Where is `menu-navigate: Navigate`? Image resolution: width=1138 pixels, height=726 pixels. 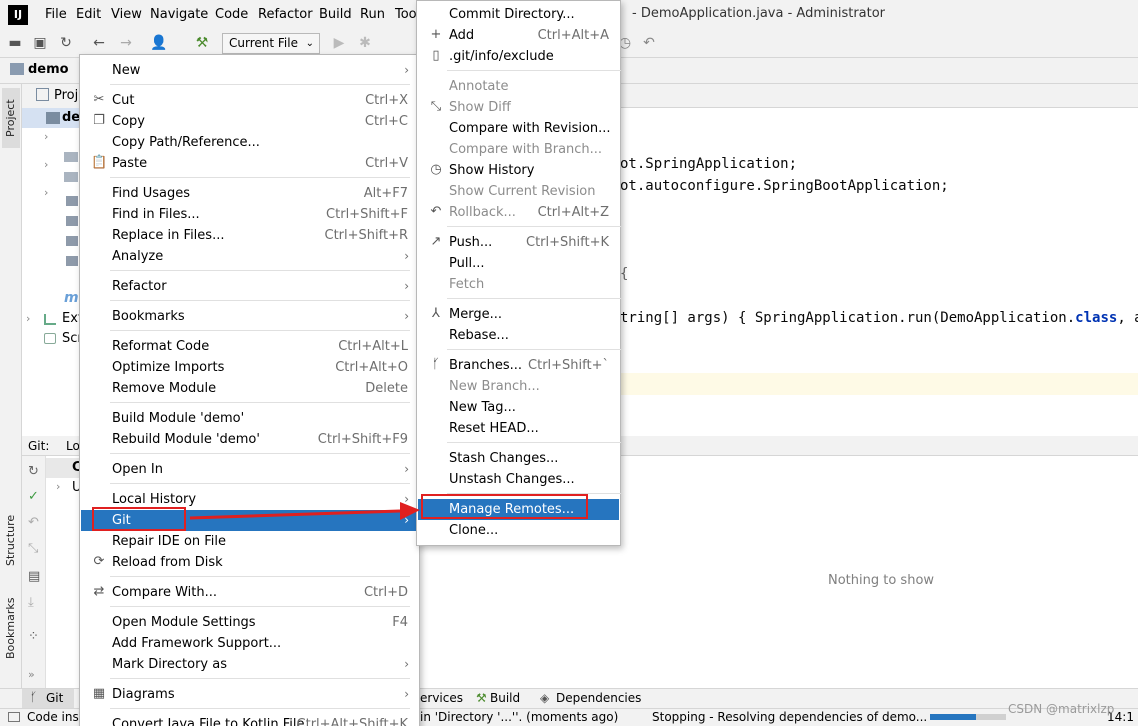
menu-navigate: Navigate is located at coordinates (179, 15).